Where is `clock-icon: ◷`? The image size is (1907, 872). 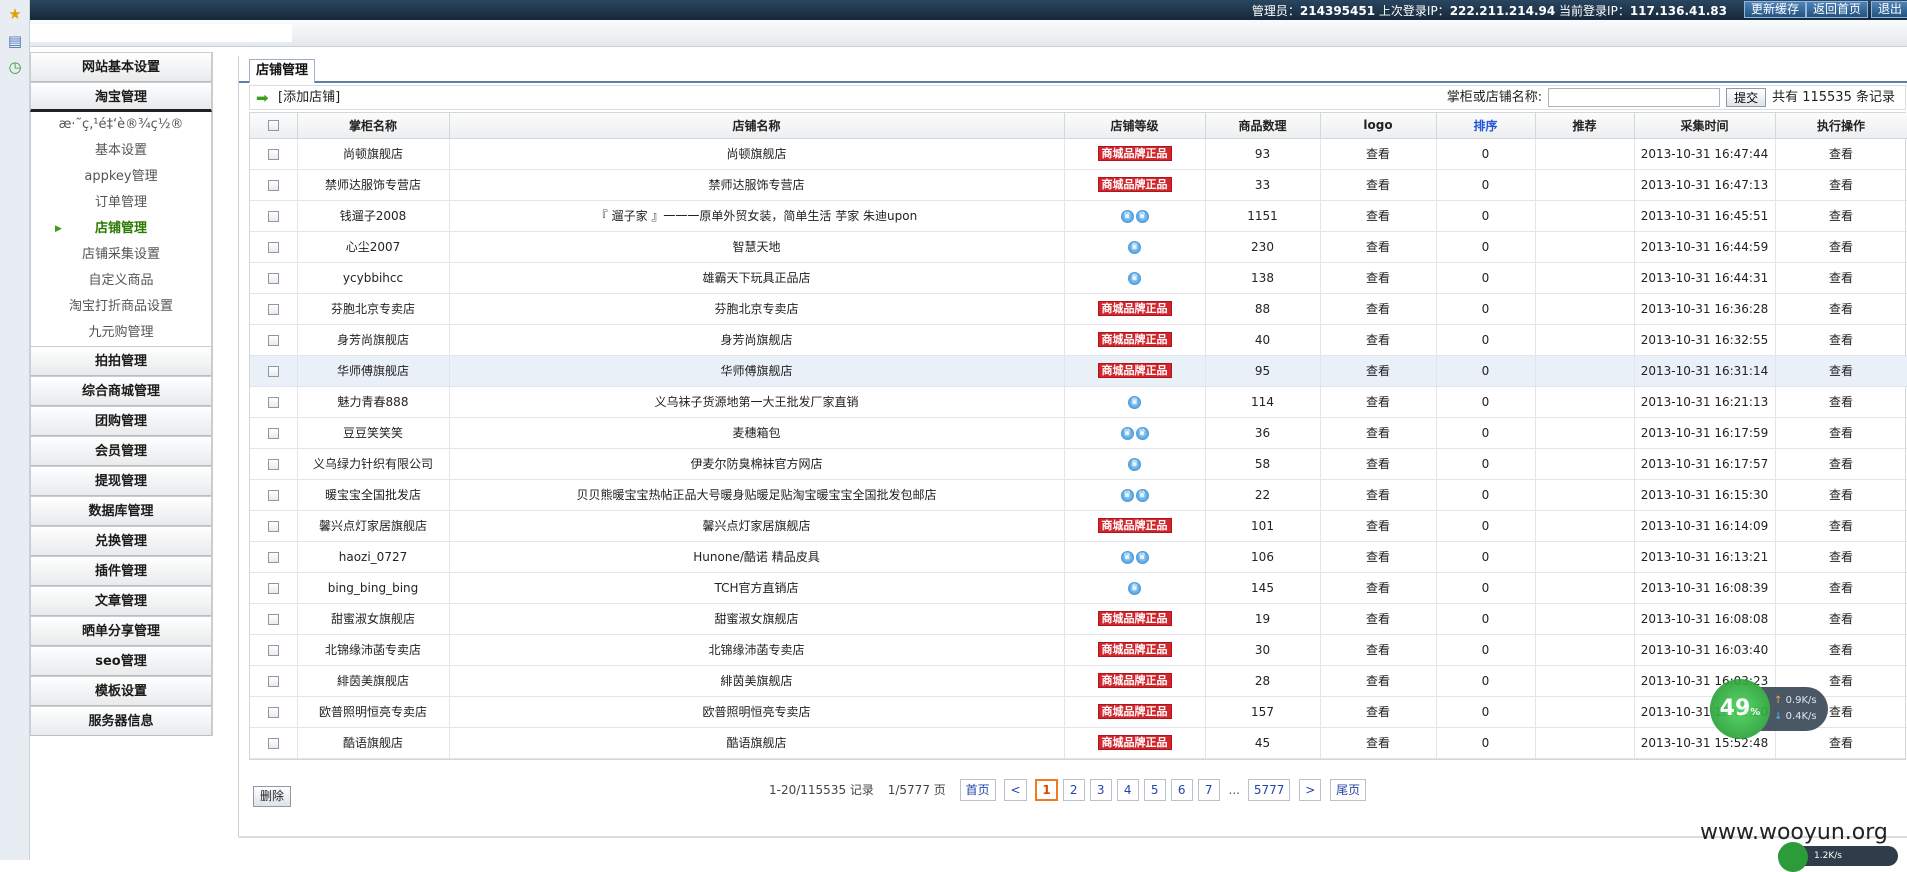 clock-icon: ◷ is located at coordinates (15, 67).